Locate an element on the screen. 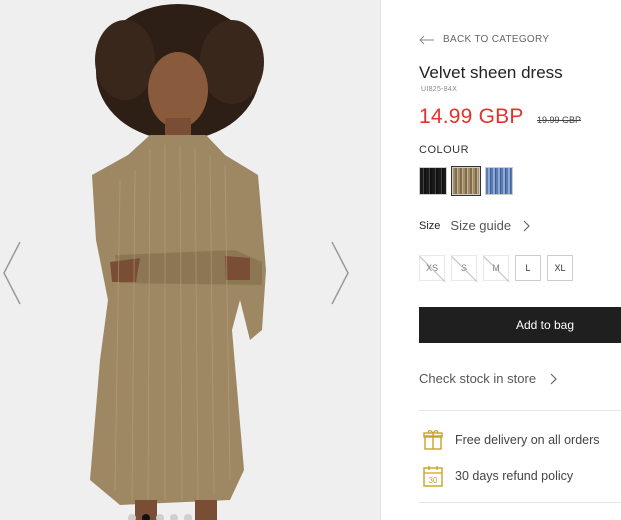 The width and height of the screenshot is (621, 520). free-delivery-text: Free delivery on all orders is located at coordinates (527, 440).